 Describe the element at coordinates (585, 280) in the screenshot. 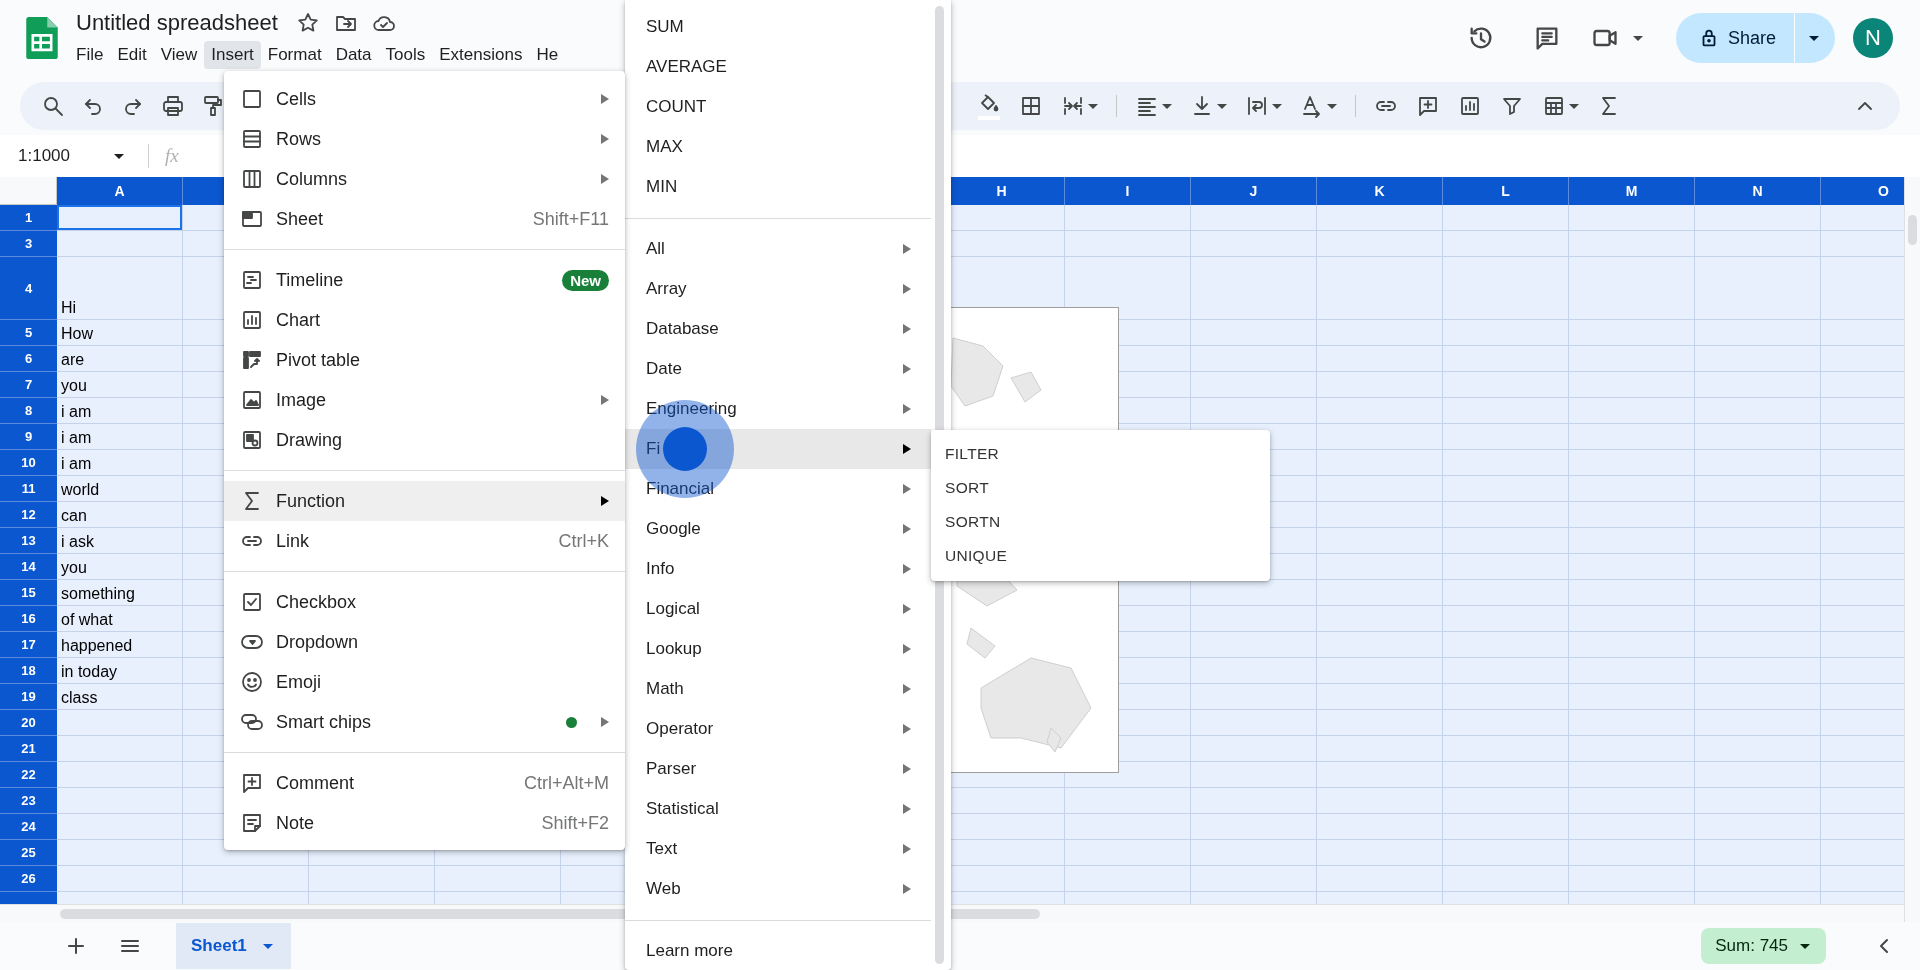

I see `new-badge: New` at that location.